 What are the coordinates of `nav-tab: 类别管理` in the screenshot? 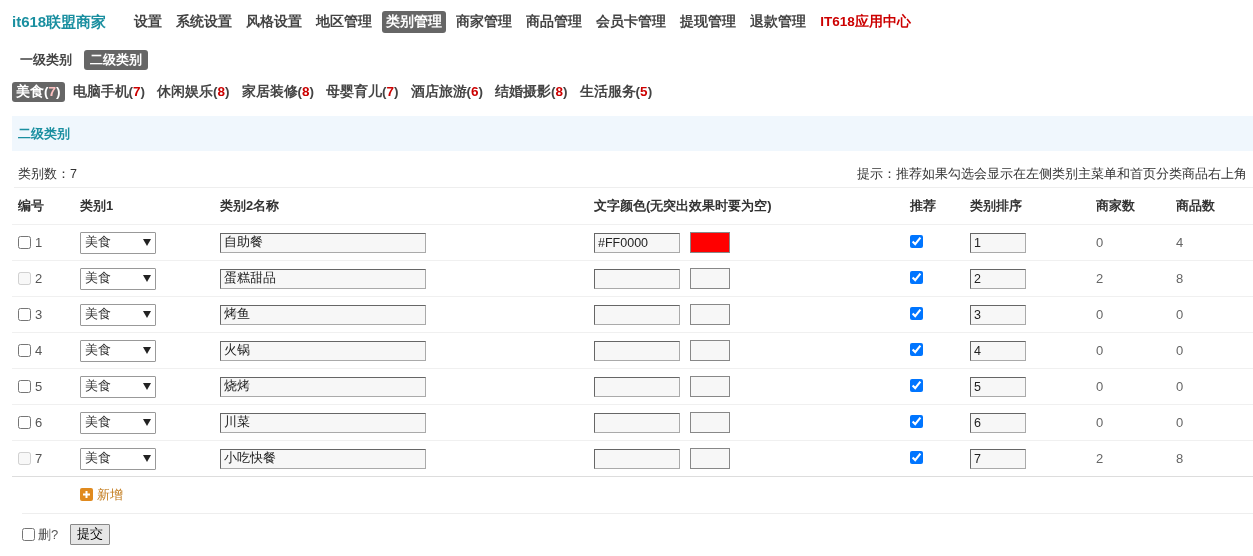 It's located at (414, 22).